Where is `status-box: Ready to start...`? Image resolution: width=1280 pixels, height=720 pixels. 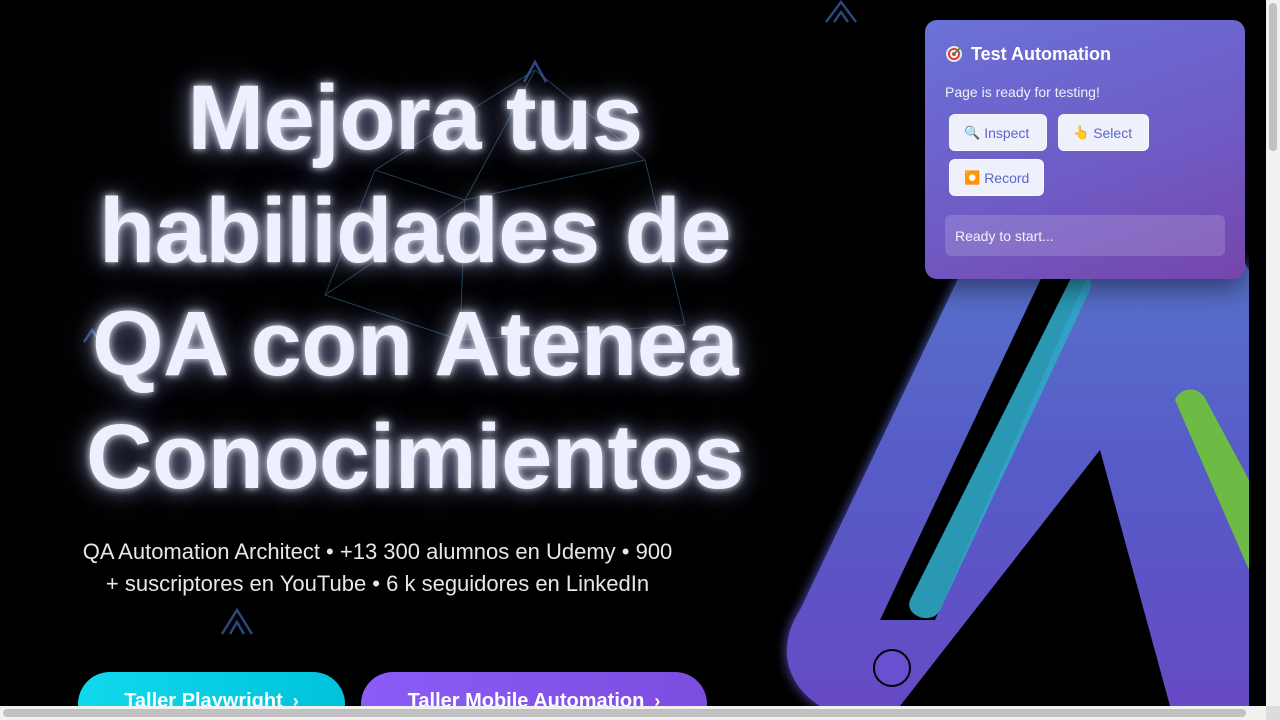
status-box: Ready to start... is located at coordinates (1085, 235).